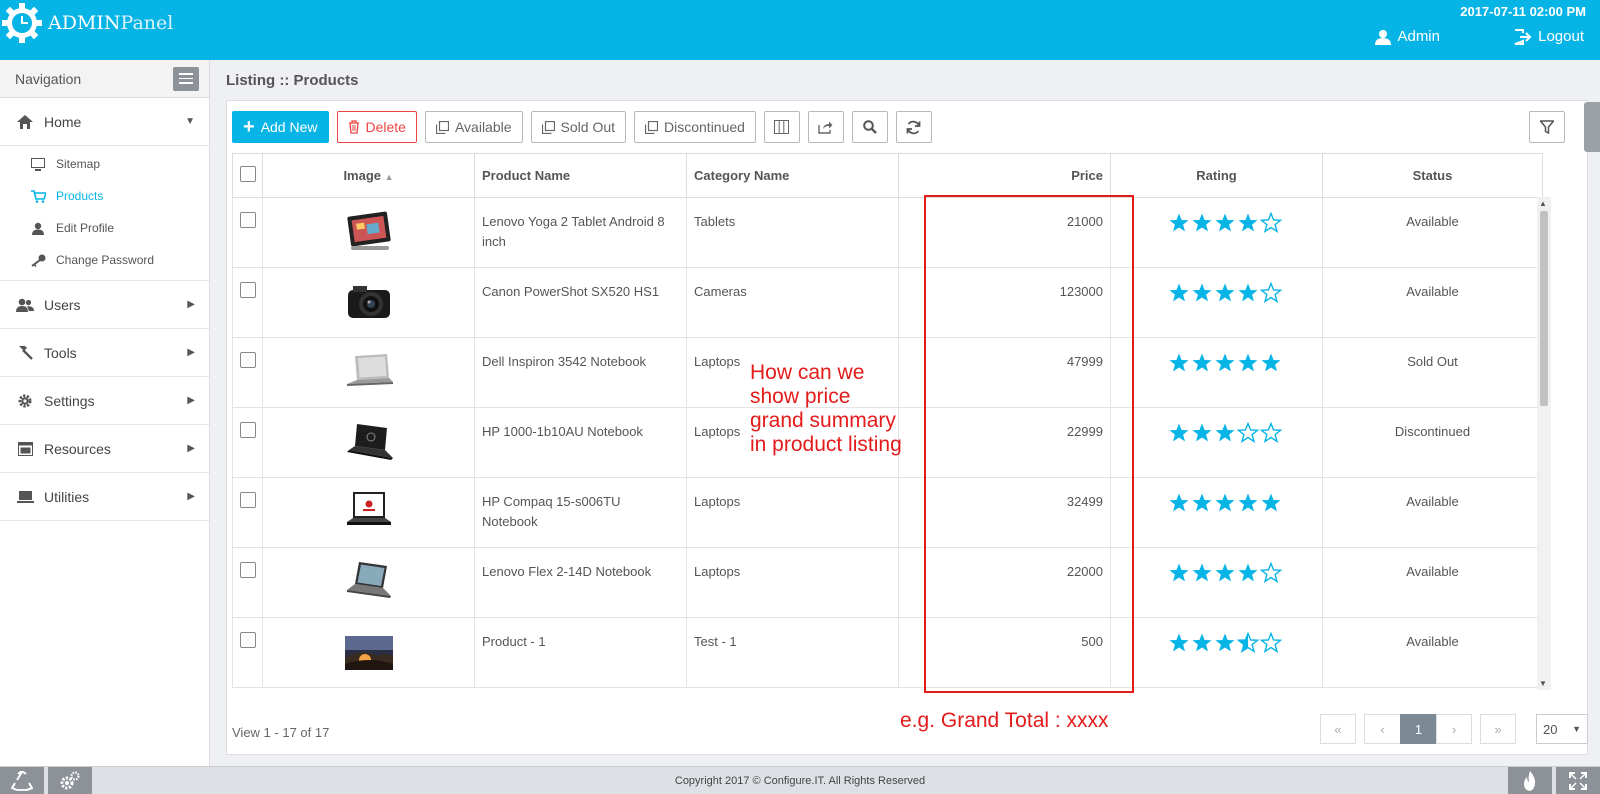 The height and width of the screenshot is (794, 1600). Describe the element at coordinates (1543, 683) in the screenshot. I see `scroll-down-arrow: ▼` at that location.